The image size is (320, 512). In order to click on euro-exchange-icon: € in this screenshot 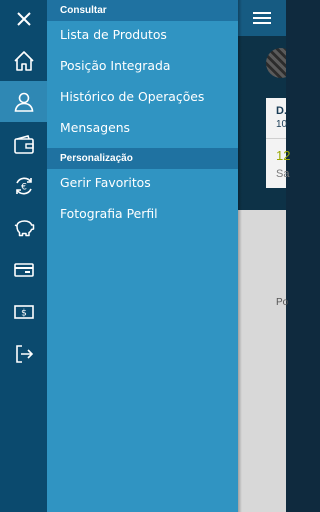, I will do `click(23, 185)`.